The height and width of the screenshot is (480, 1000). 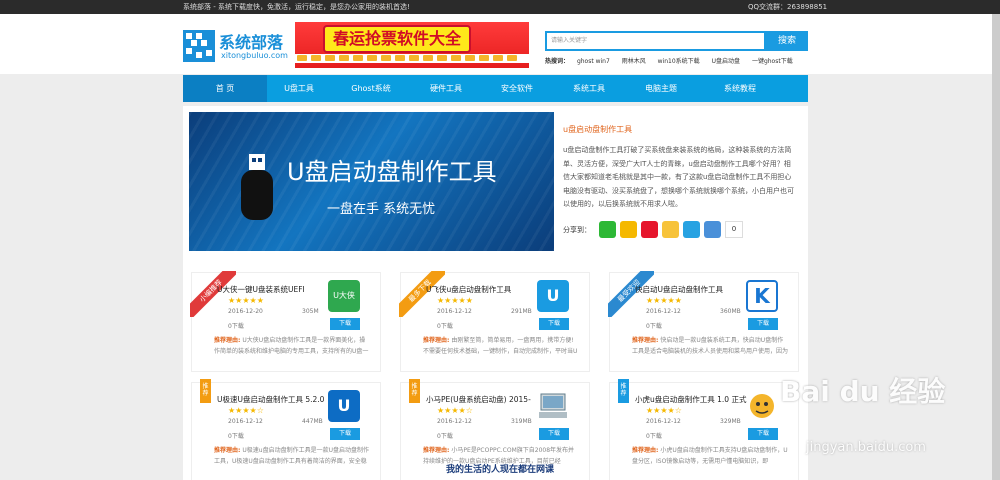 What do you see at coordinates (740, 88) in the screenshot?
I see `nav-system-tutorials: 系统教程` at bounding box center [740, 88].